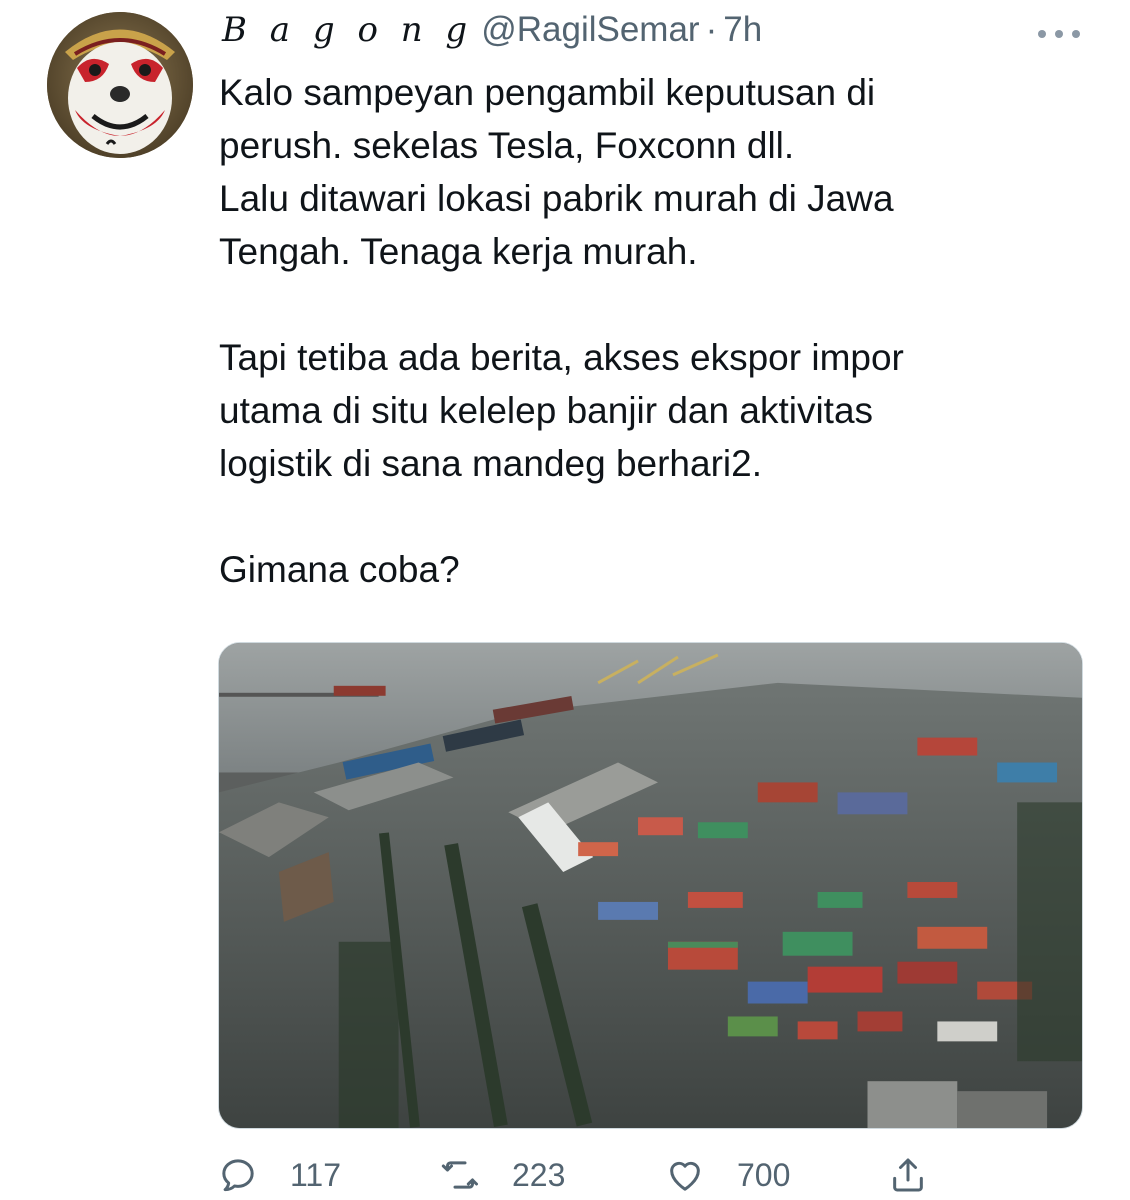 Image resolution: width=1130 pixels, height=1200 pixels. Describe the element at coordinates (238, 1175) in the screenshot. I see `reply-icon` at that location.